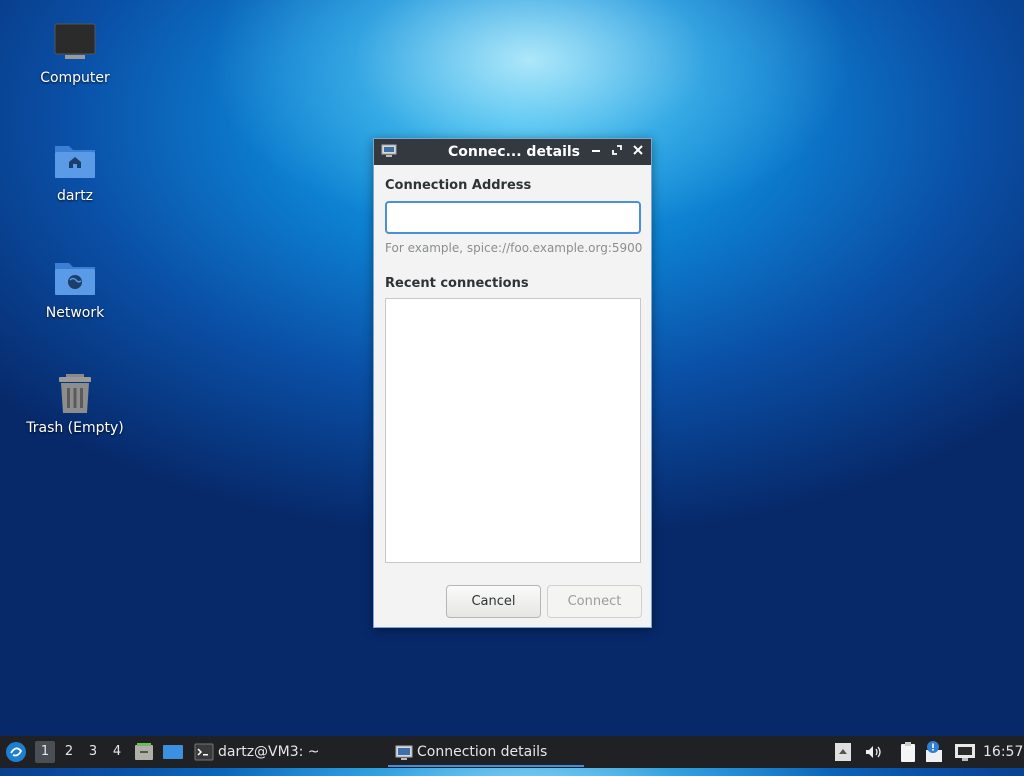 The width and height of the screenshot is (1024, 776). Describe the element at coordinates (458, 185) in the screenshot. I see `connection-address-label: Connection Address` at that location.